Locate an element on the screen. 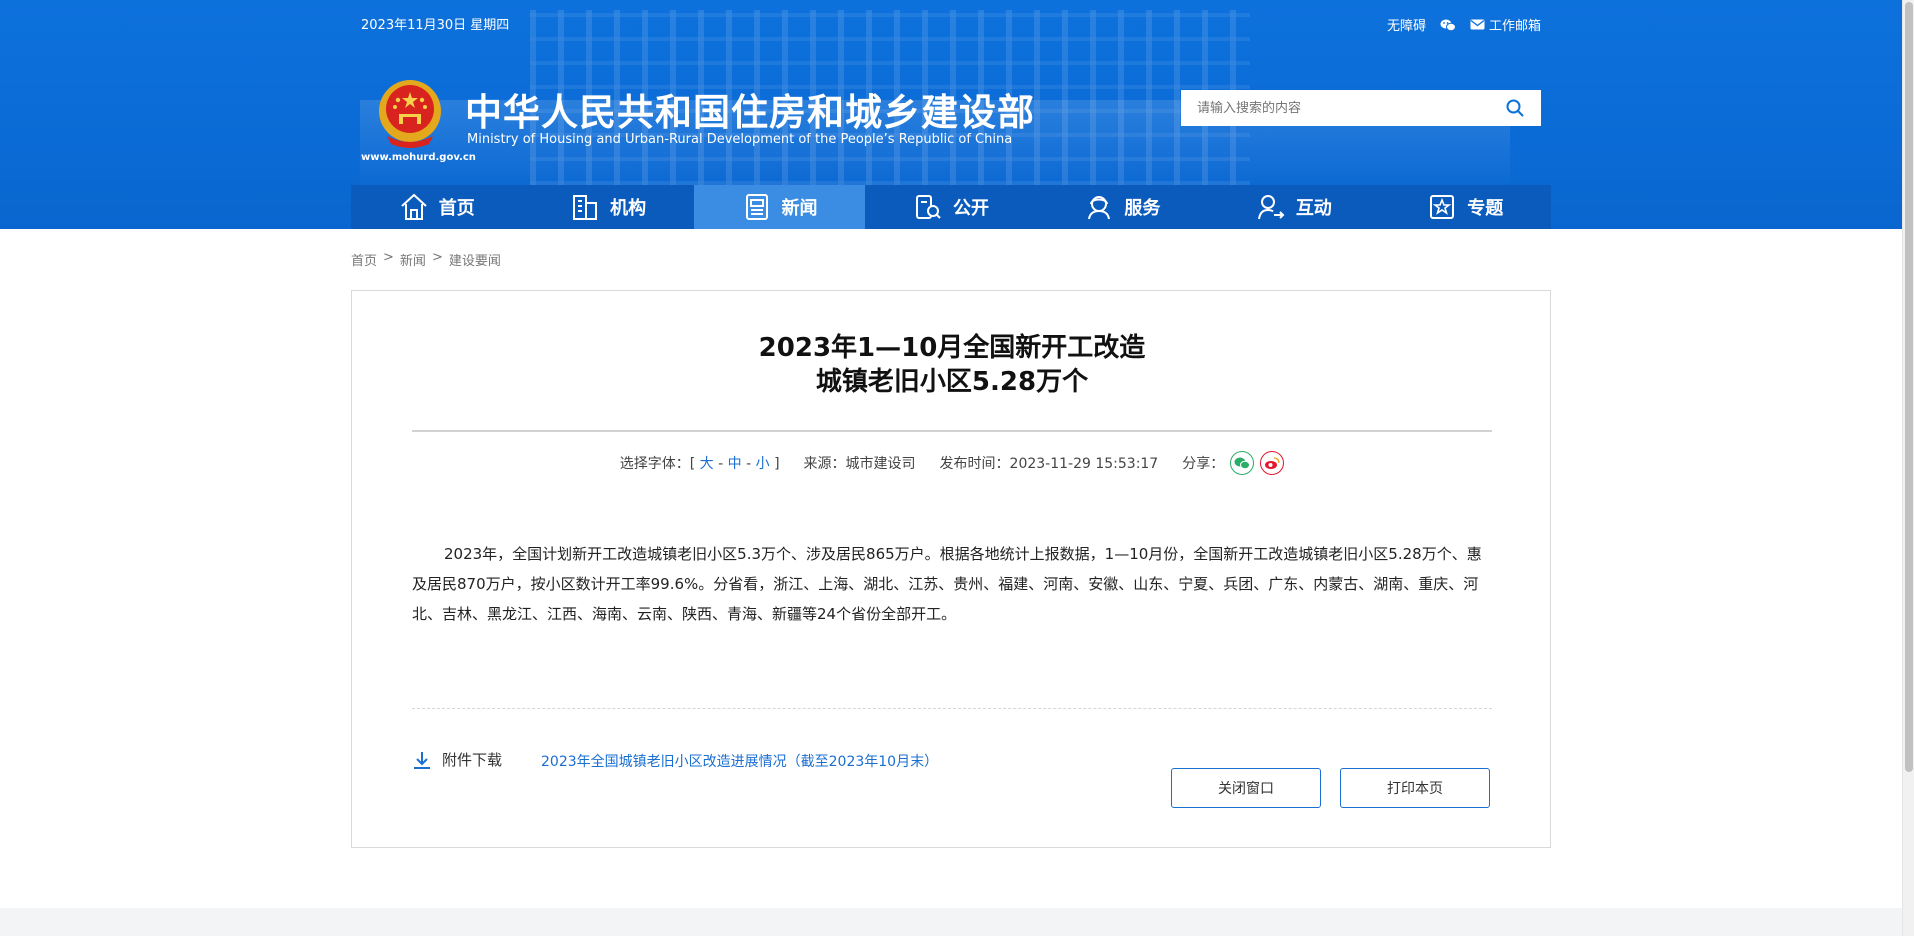  main-nav: 首页 机构 新闻 公开 服务 互动 专题 is located at coordinates (951, 207).